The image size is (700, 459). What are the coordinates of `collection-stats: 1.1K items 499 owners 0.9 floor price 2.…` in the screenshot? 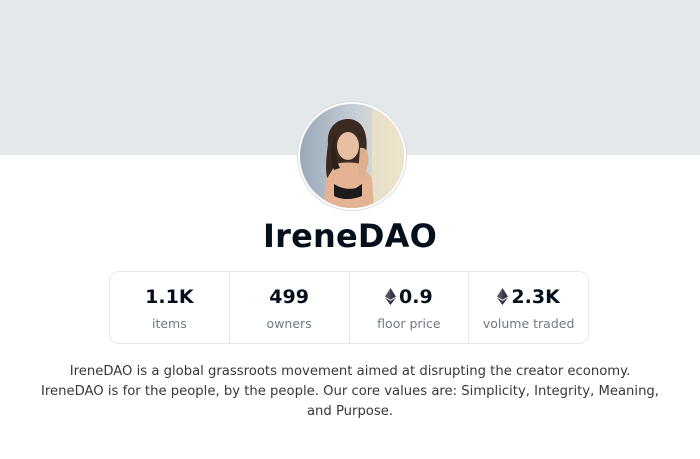 It's located at (349, 307).